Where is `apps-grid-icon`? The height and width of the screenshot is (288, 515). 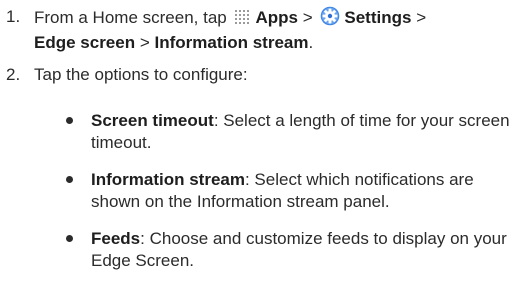 apps-grid-icon is located at coordinates (242, 20).